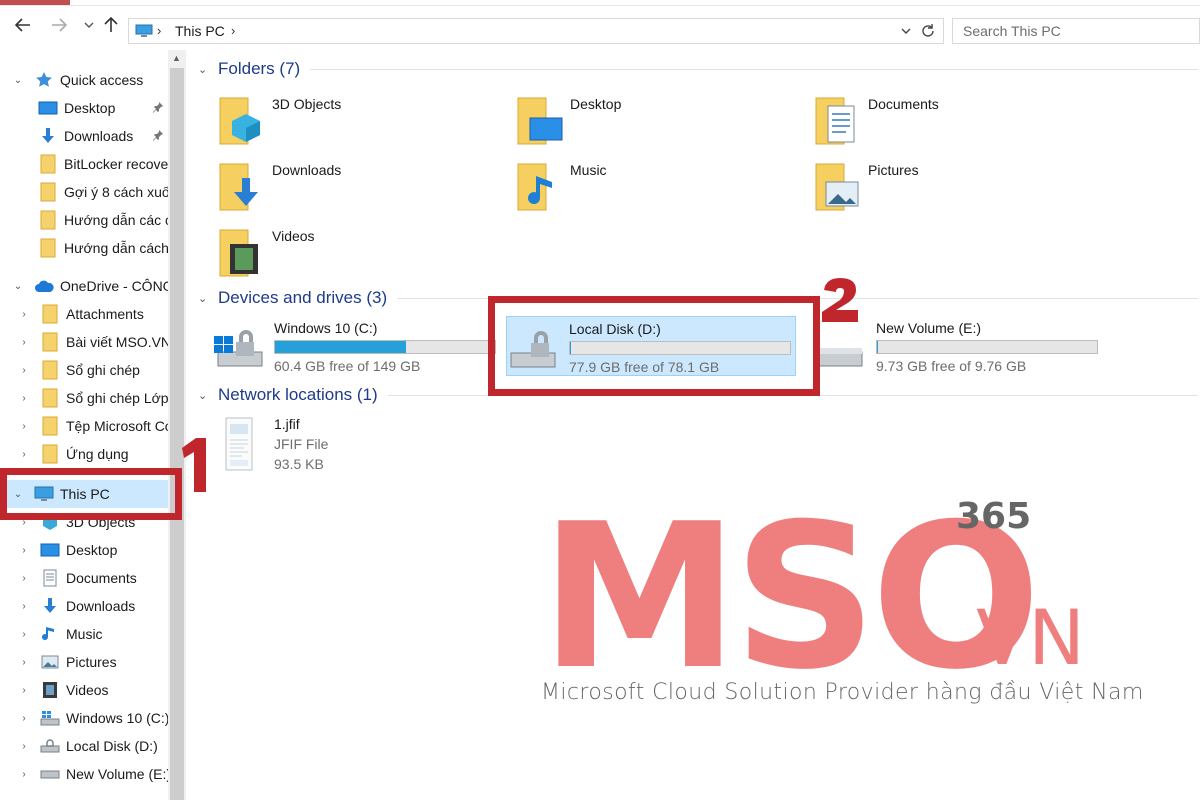 This screenshot has height=800, width=1200. I want to click on sidebar-item-folder: › Tệp Microsoft Co, so click(84, 426).